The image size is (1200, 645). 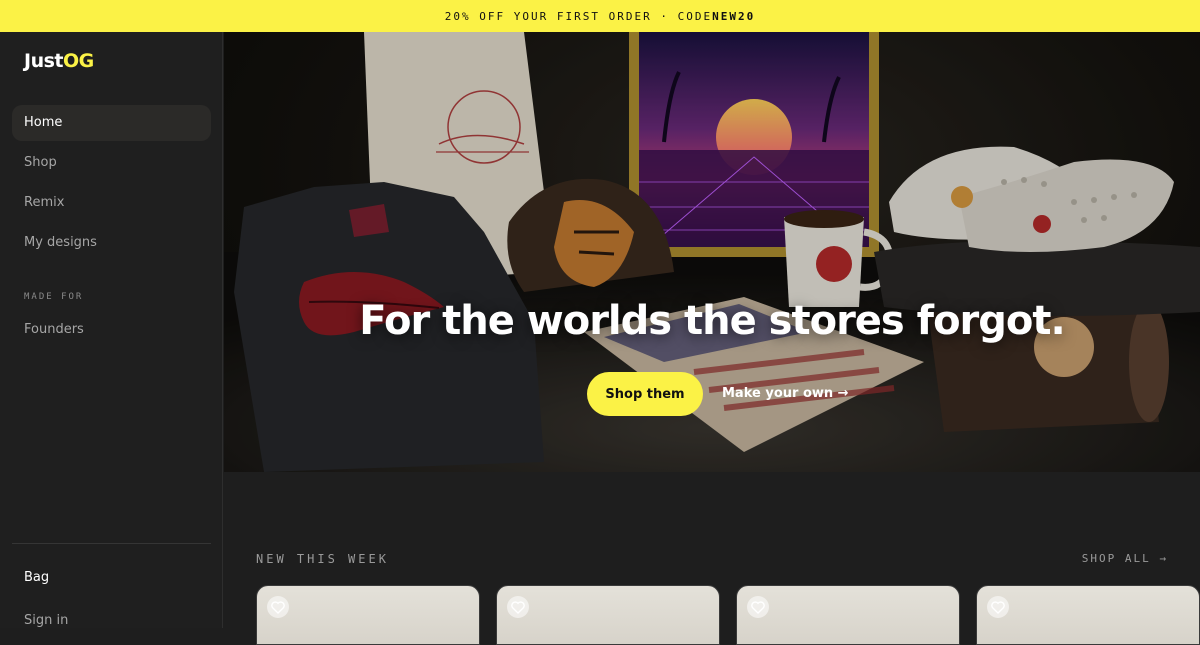 I want to click on shop-them-button: Shop them, so click(x=645, y=394).